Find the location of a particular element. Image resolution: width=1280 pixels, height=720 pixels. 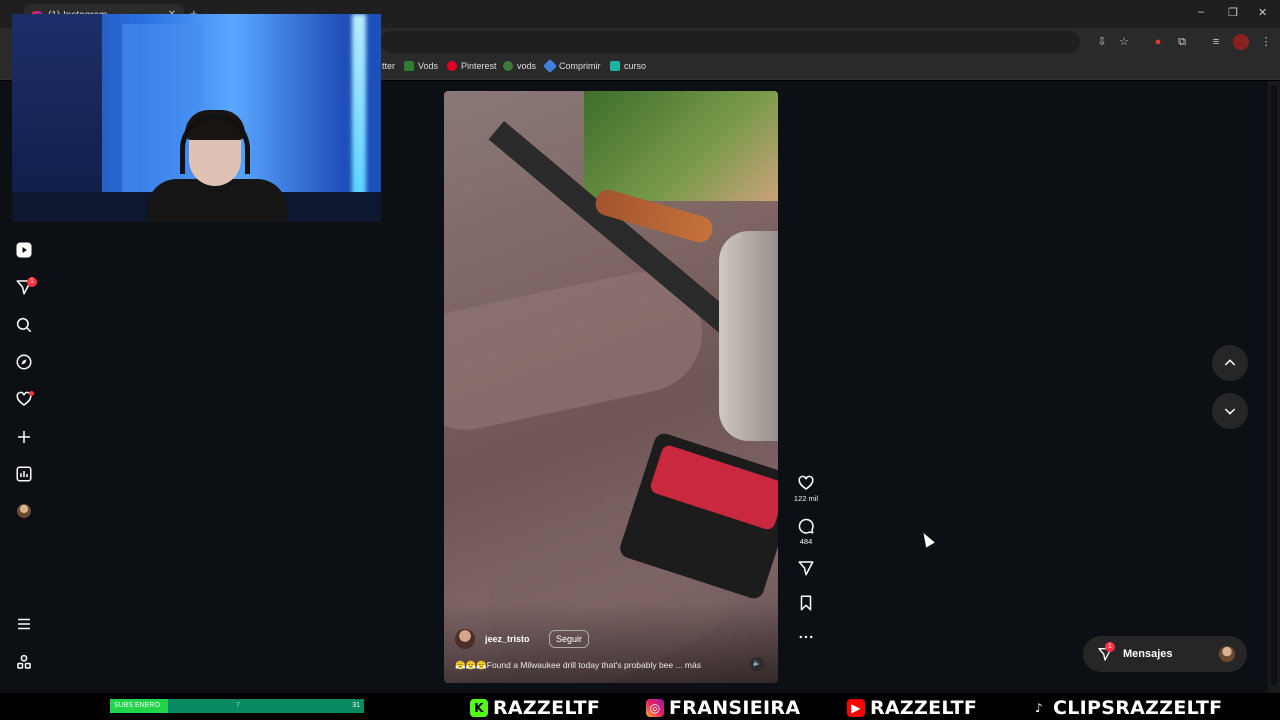

subs-current: 7 is located at coordinates (238, 705).